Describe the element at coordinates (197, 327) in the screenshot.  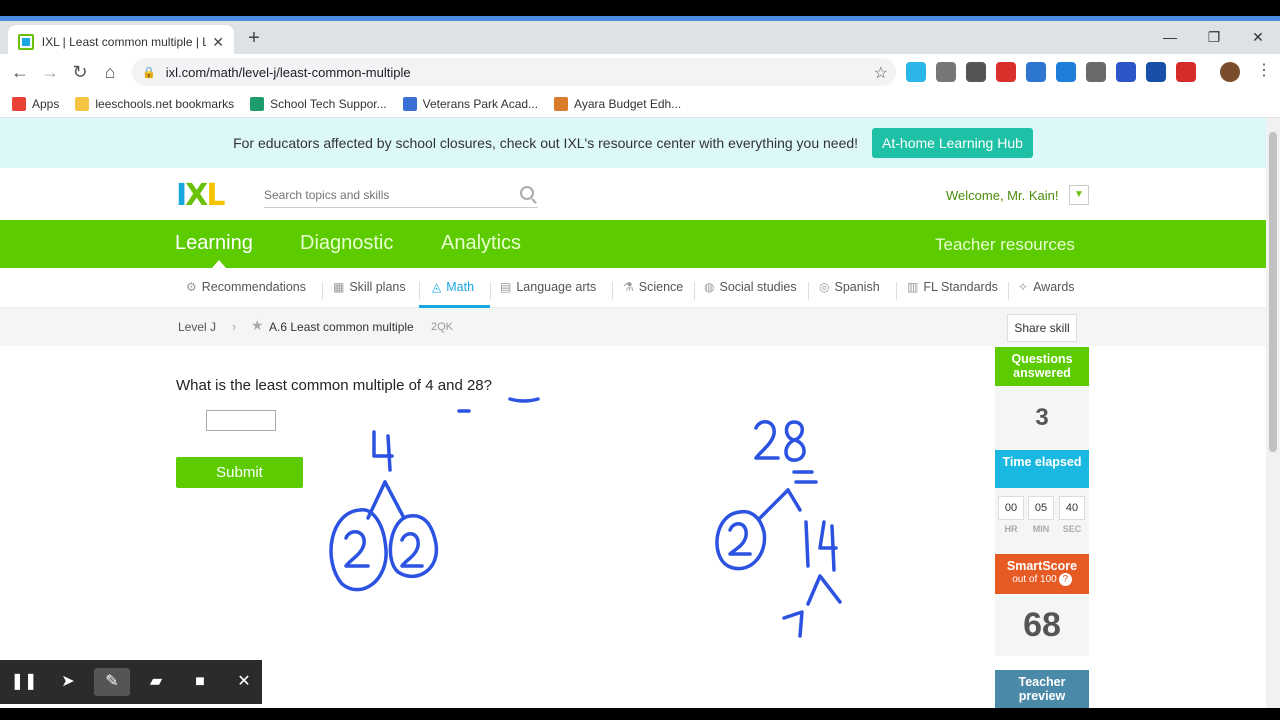
I see `breadcrumb-level: Level J` at that location.